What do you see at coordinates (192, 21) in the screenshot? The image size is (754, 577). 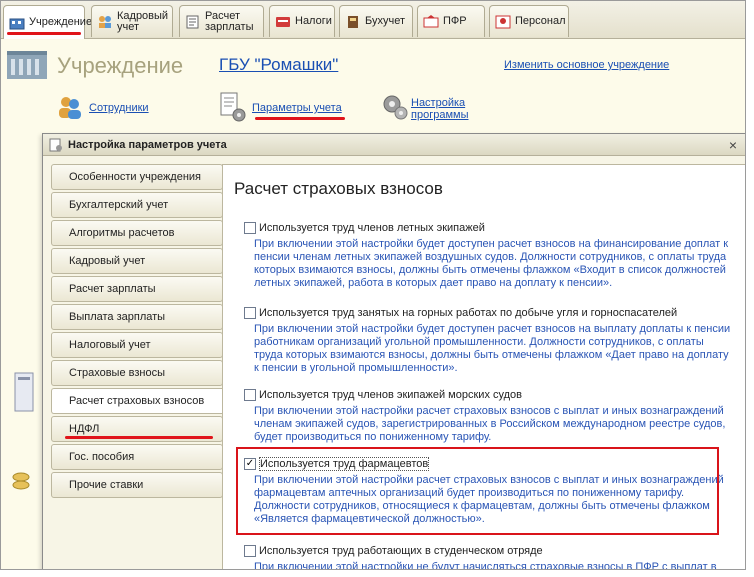 I see `payroll-icon` at bounding box center [192, 21].